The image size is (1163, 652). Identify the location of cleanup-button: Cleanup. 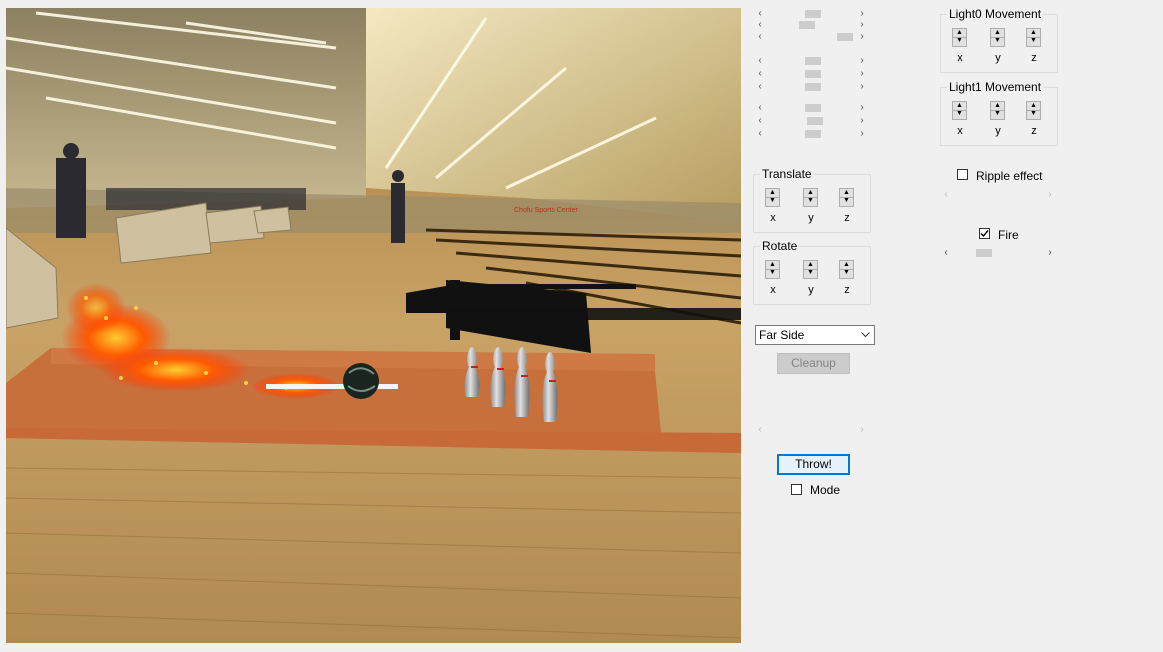
(813, 363).